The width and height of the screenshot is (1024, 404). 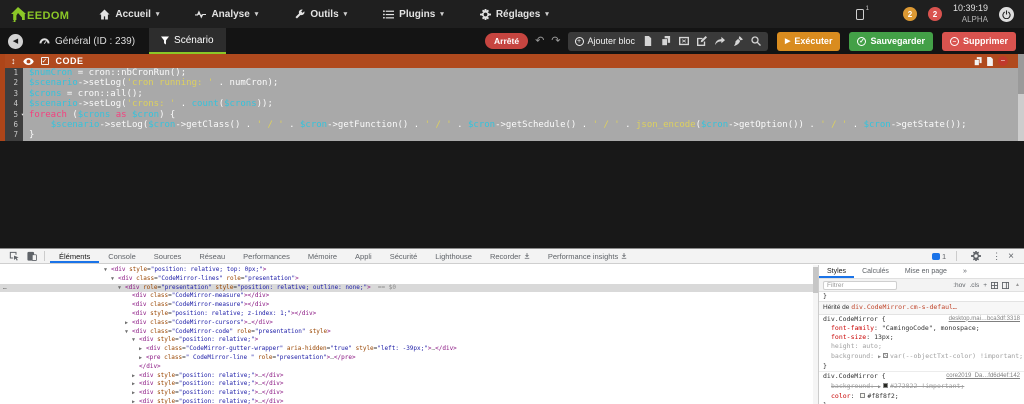 I want to click on inspect-element-icon, so click(x=14, y=256).